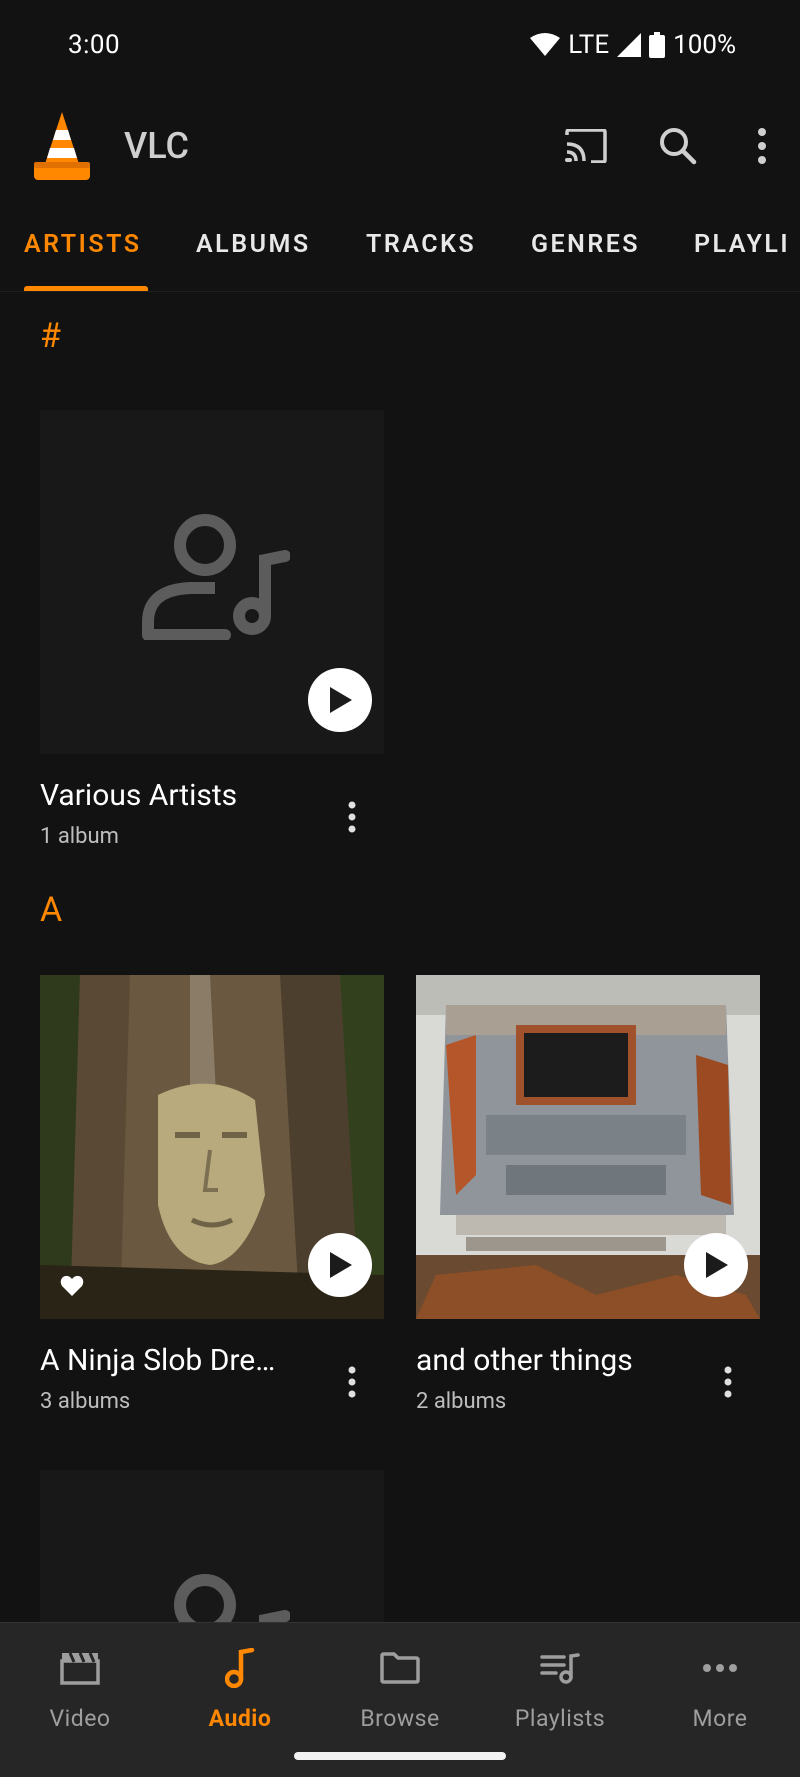  Describe the element at coordinates (253, 244) in the screenshot. I see `tab-albums: ALBUMS` at that location.